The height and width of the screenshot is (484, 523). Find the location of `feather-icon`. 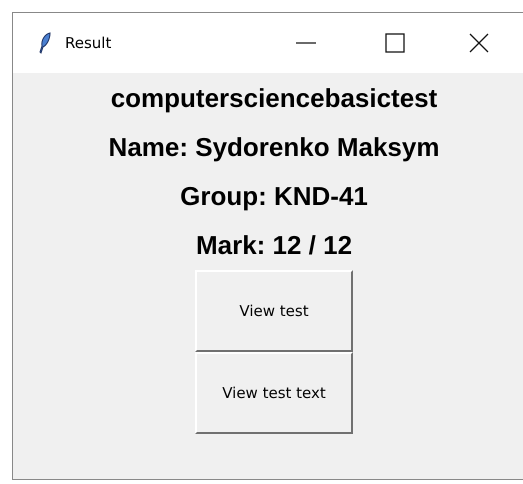

feather-icon is located at coordinates (44, 43).